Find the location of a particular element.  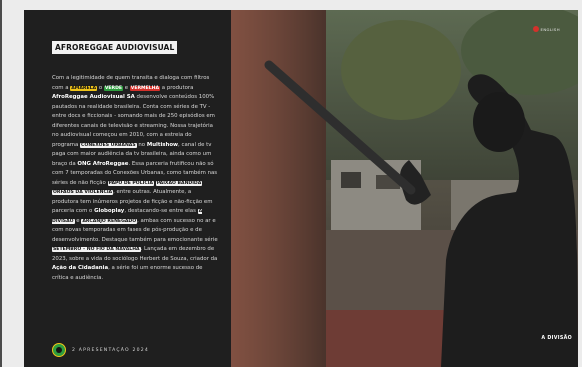

tag-amarela: AMARELA is located at coordinates (84, 88).